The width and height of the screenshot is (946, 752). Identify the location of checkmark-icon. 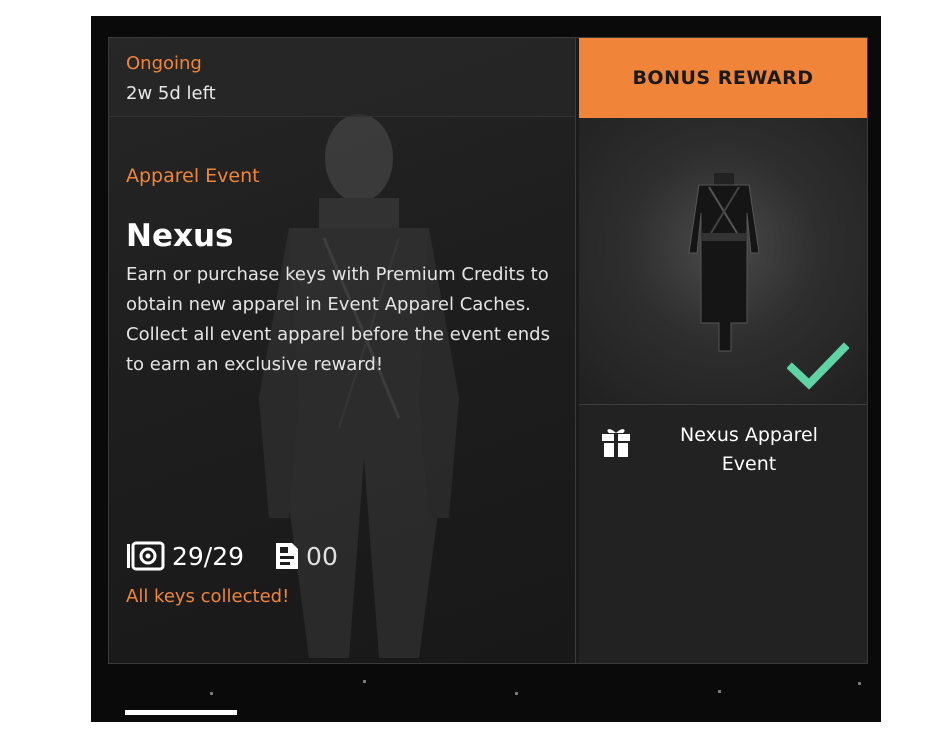
(818, 366).